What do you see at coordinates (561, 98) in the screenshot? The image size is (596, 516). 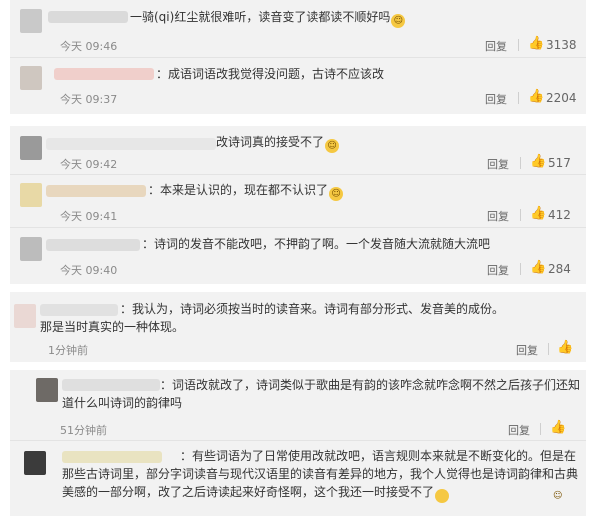 I see `like-count: 2204` at bounding box center [561, 98].